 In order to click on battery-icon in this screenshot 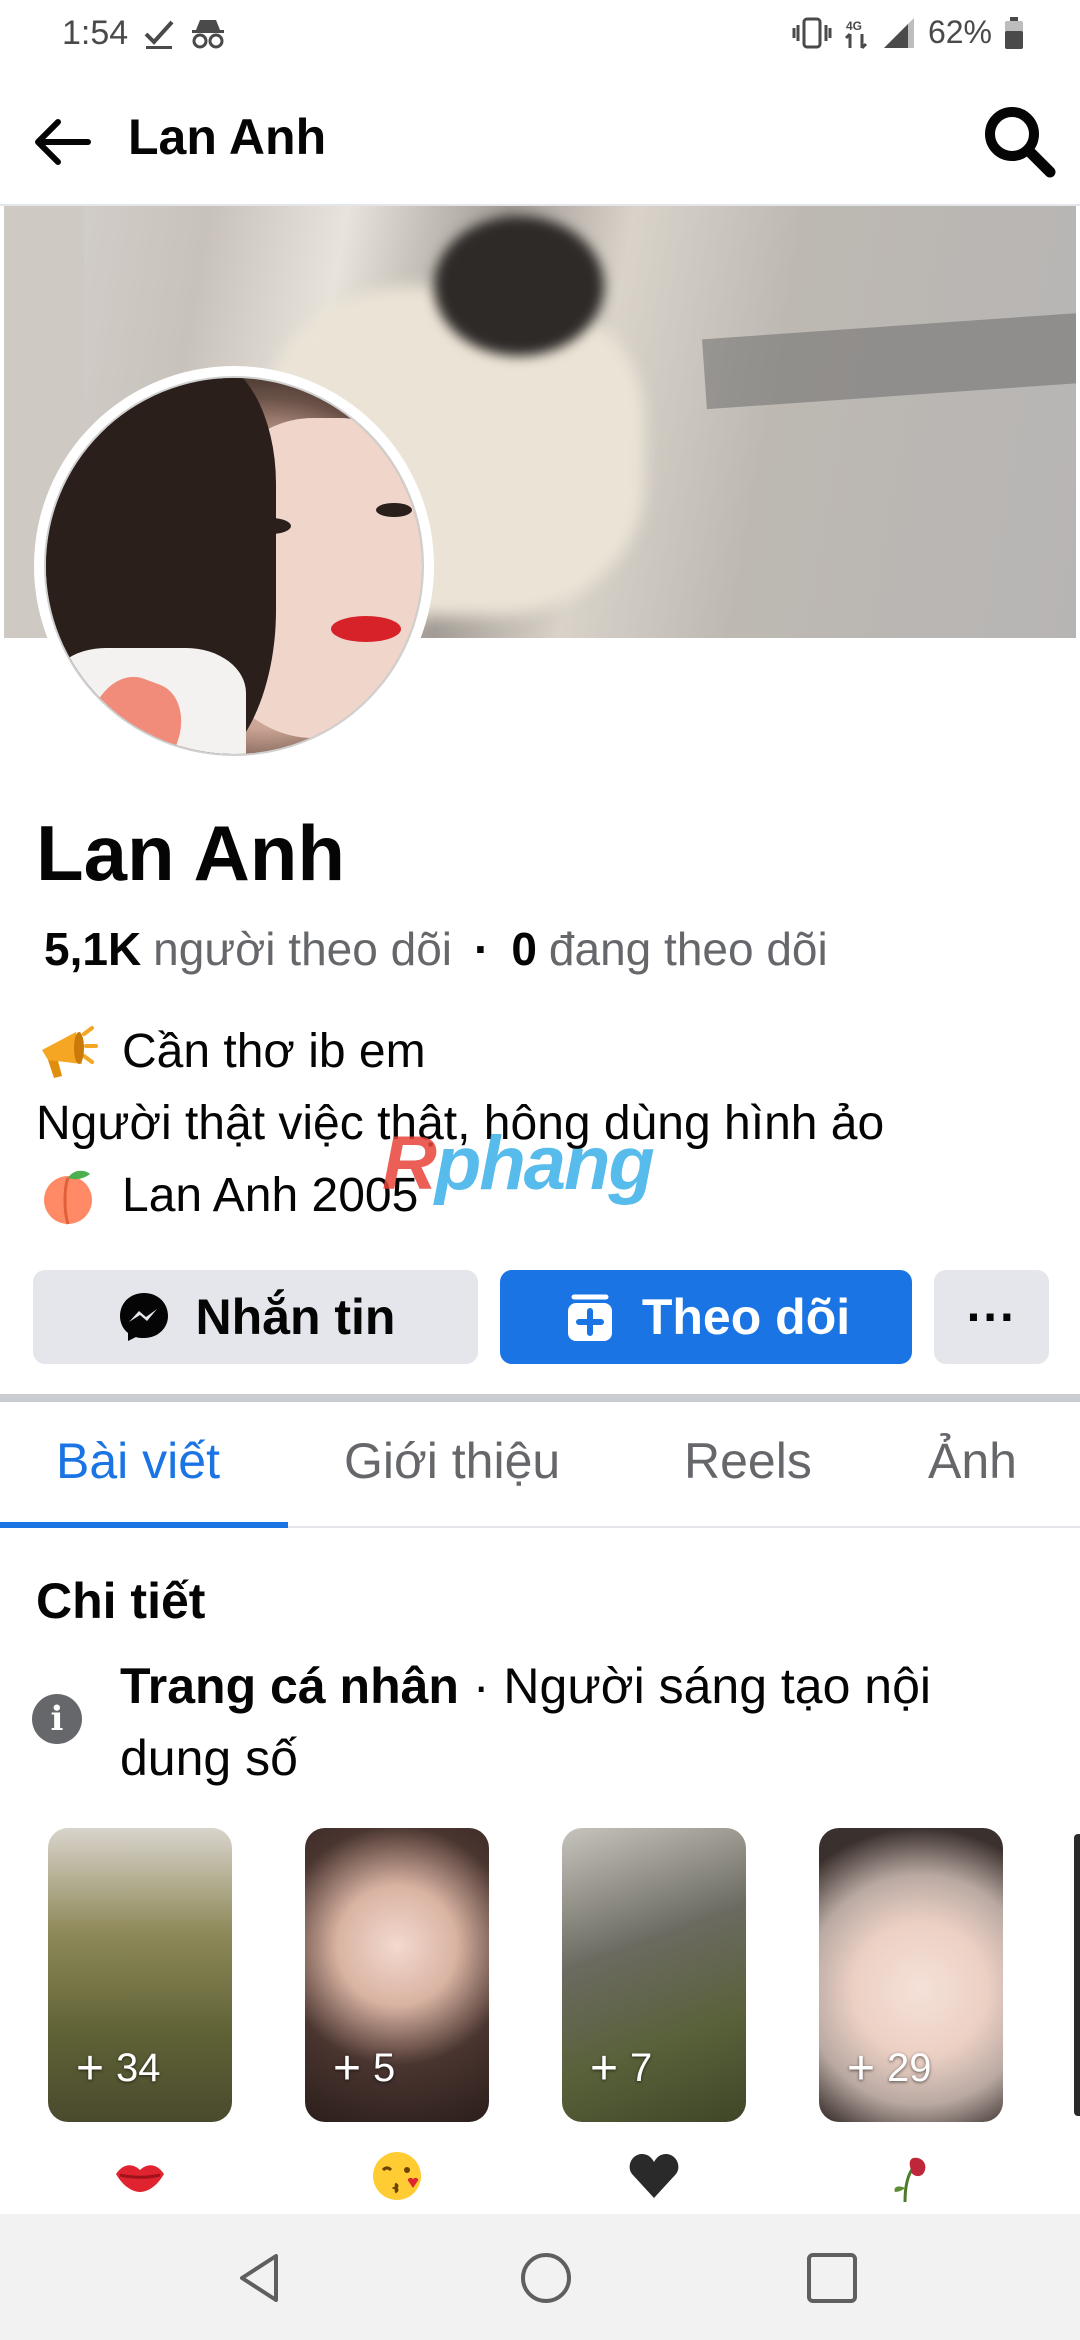, I will do `click(1014, 32)`.